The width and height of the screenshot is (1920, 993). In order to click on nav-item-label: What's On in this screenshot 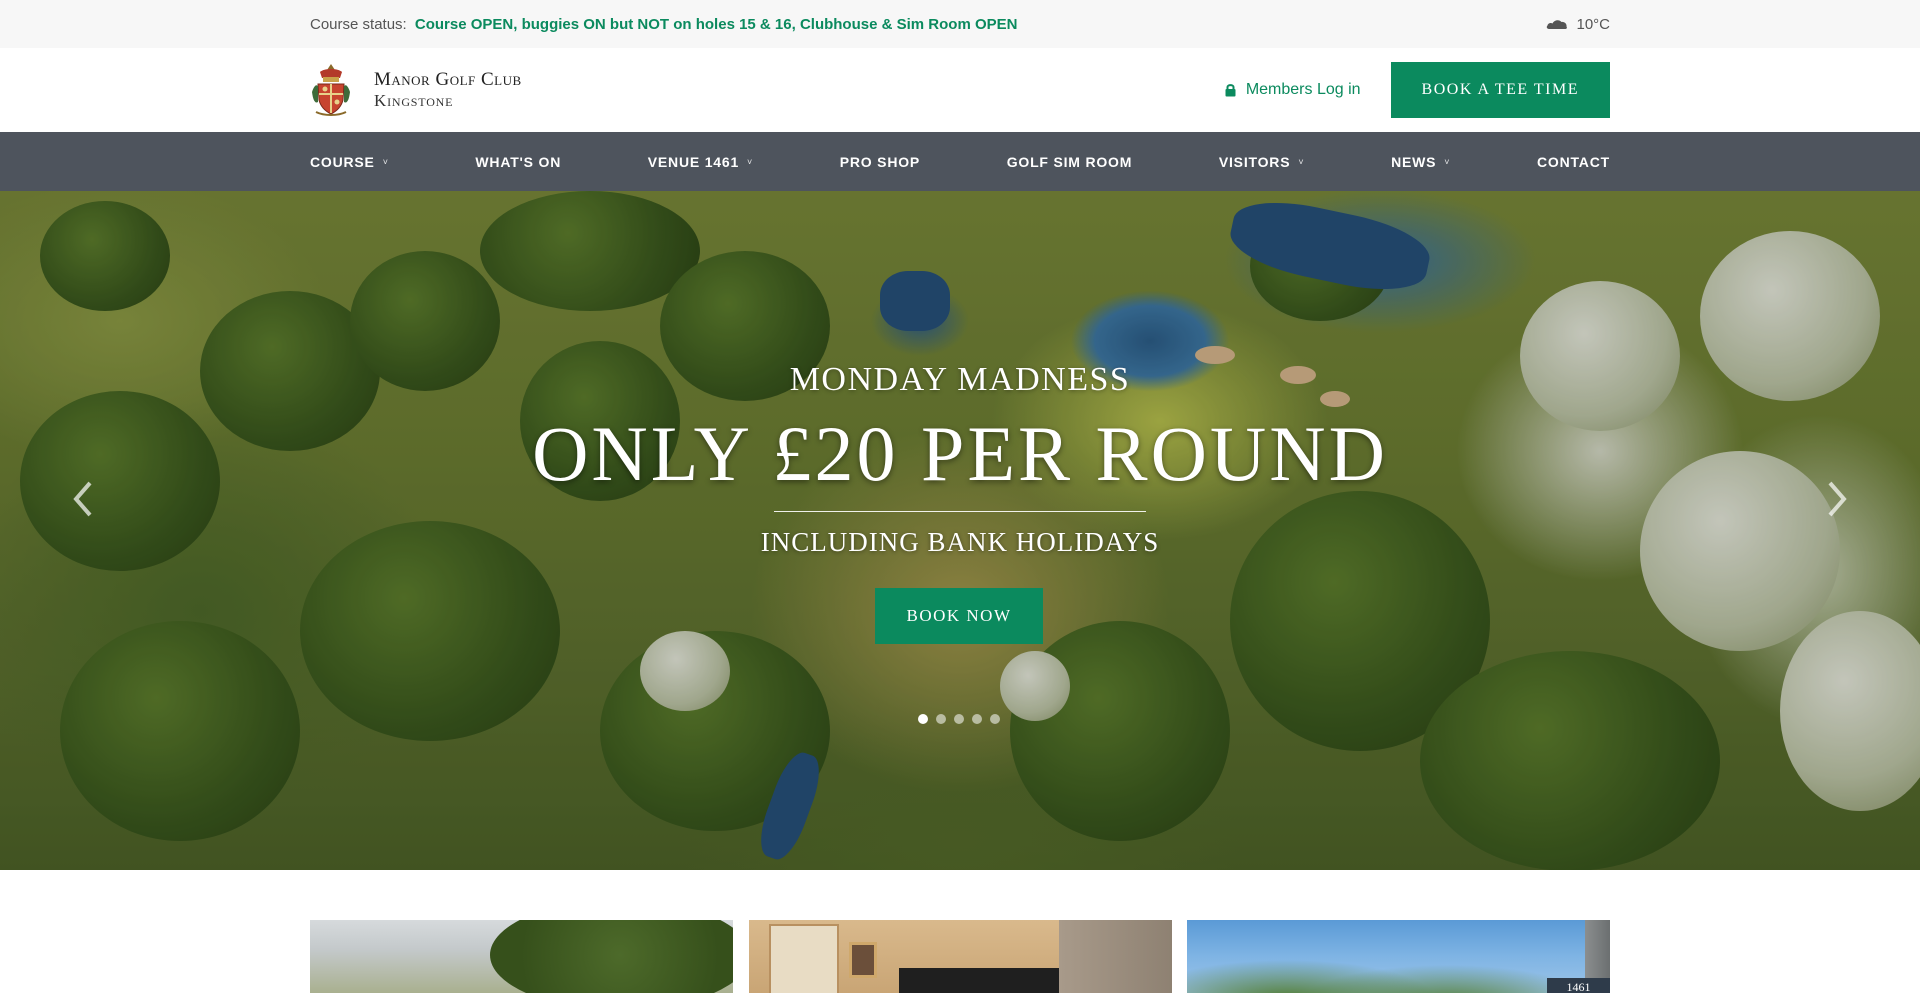, I will do `click(518, 161)`.